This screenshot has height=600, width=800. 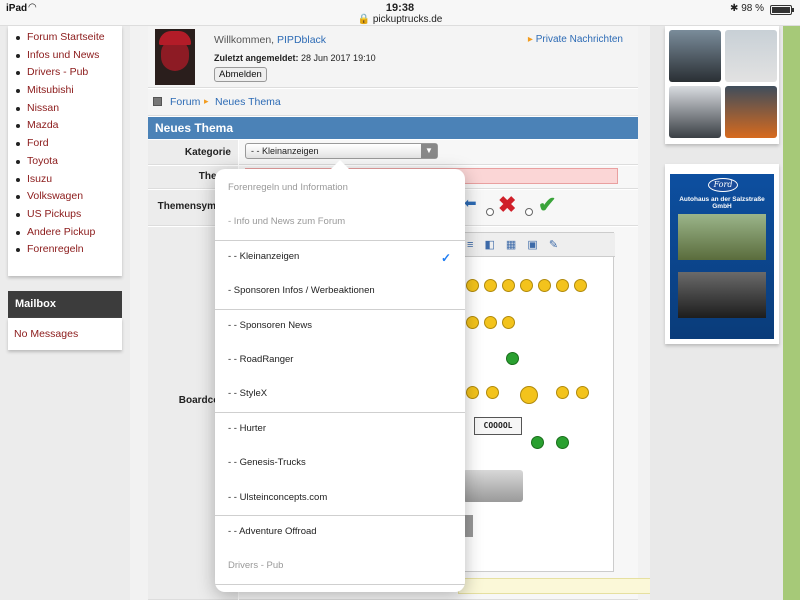 I want to click on coool-smiley-sign: COOOOL, so click(x=498, y=426).